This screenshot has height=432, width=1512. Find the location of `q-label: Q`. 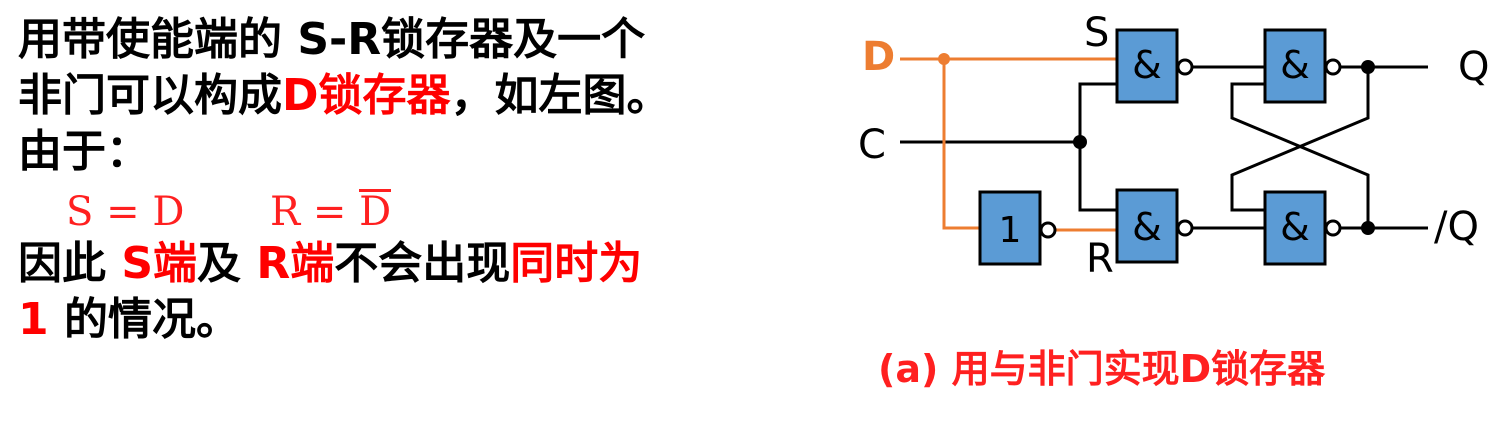

q-label: Q is located at coordinates (1473, 67).